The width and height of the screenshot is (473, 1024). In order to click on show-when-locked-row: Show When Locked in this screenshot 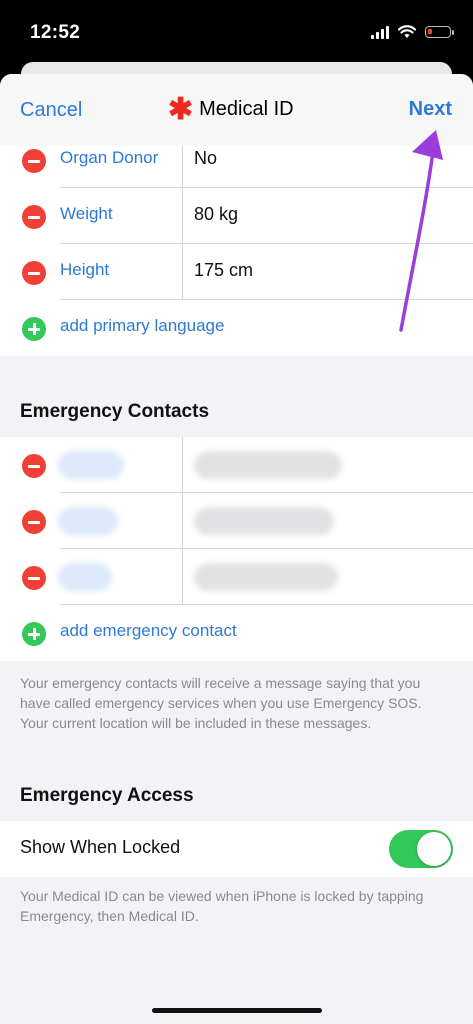, I will do `click(236, 849)`.